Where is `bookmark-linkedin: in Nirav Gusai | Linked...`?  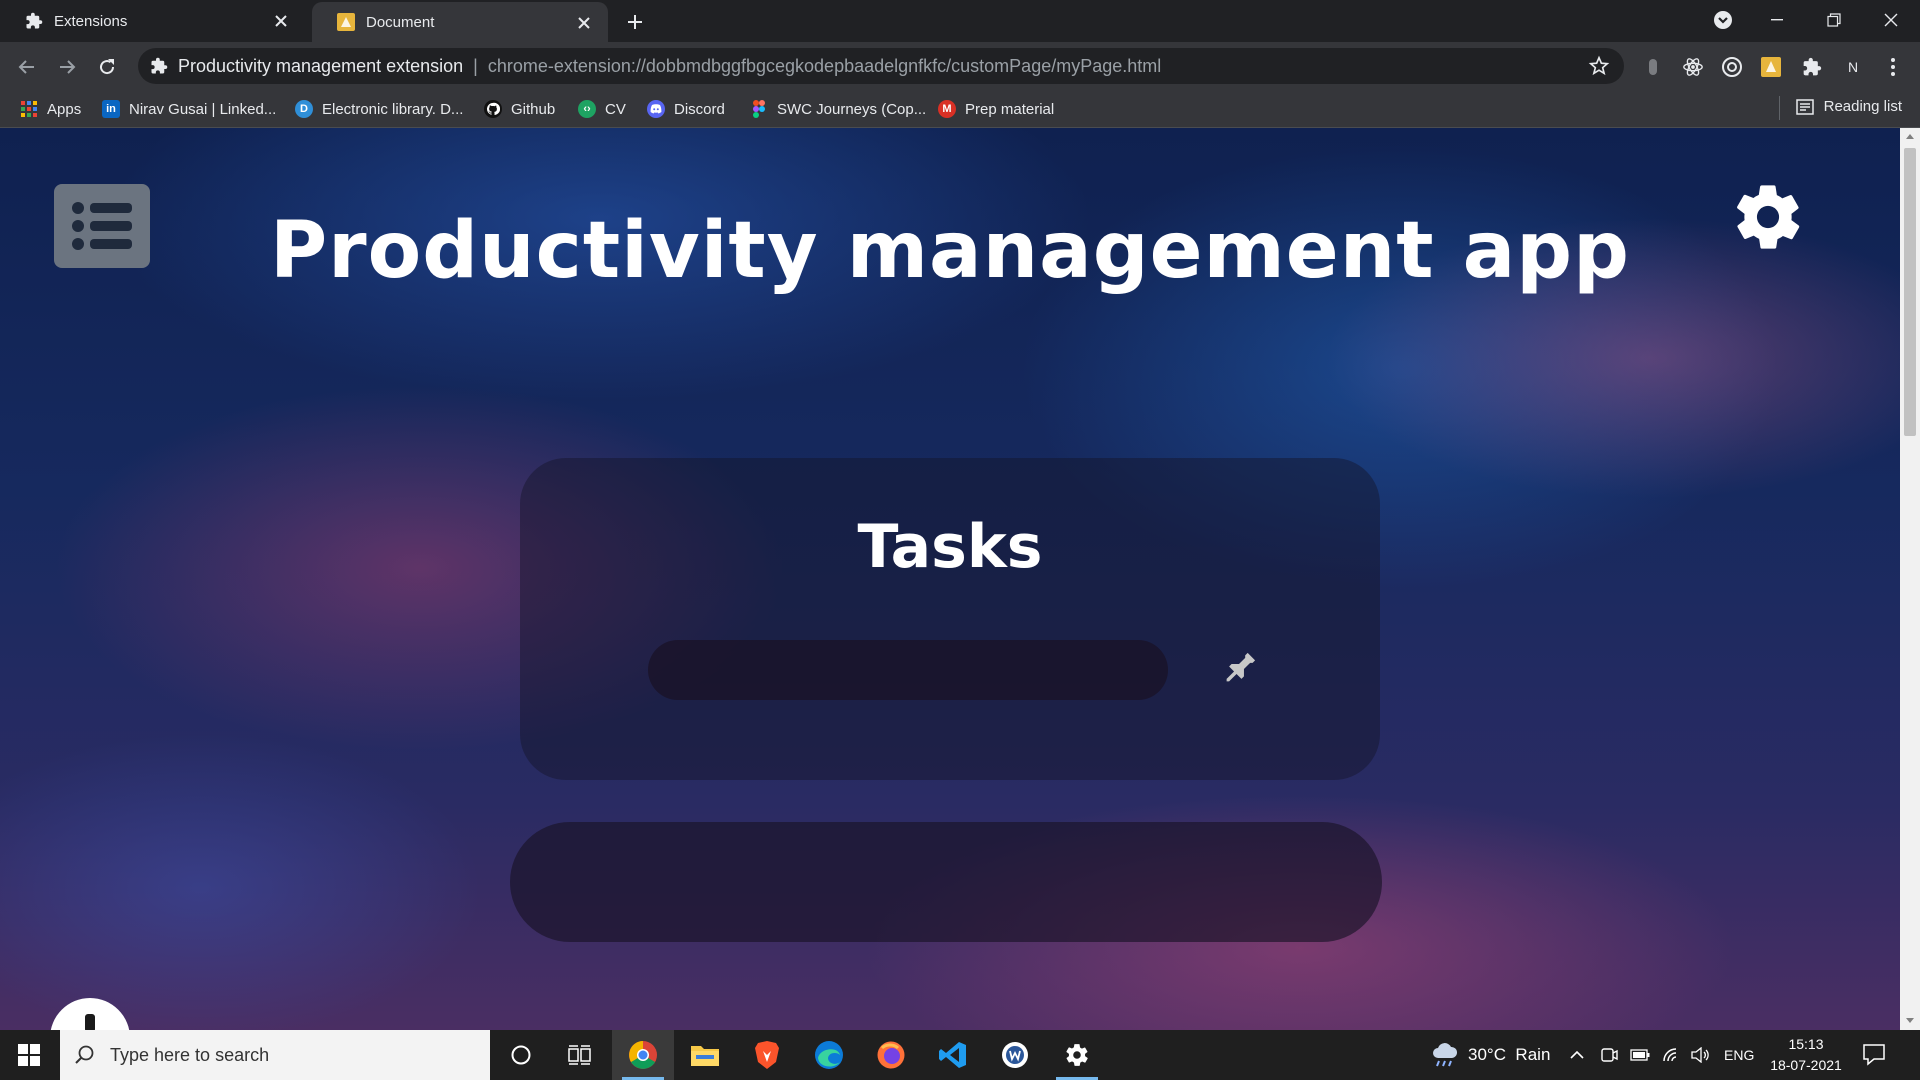
bookmark-linkedin: in Nirav Gusai | Linked... is located at coordinates (189, 109).